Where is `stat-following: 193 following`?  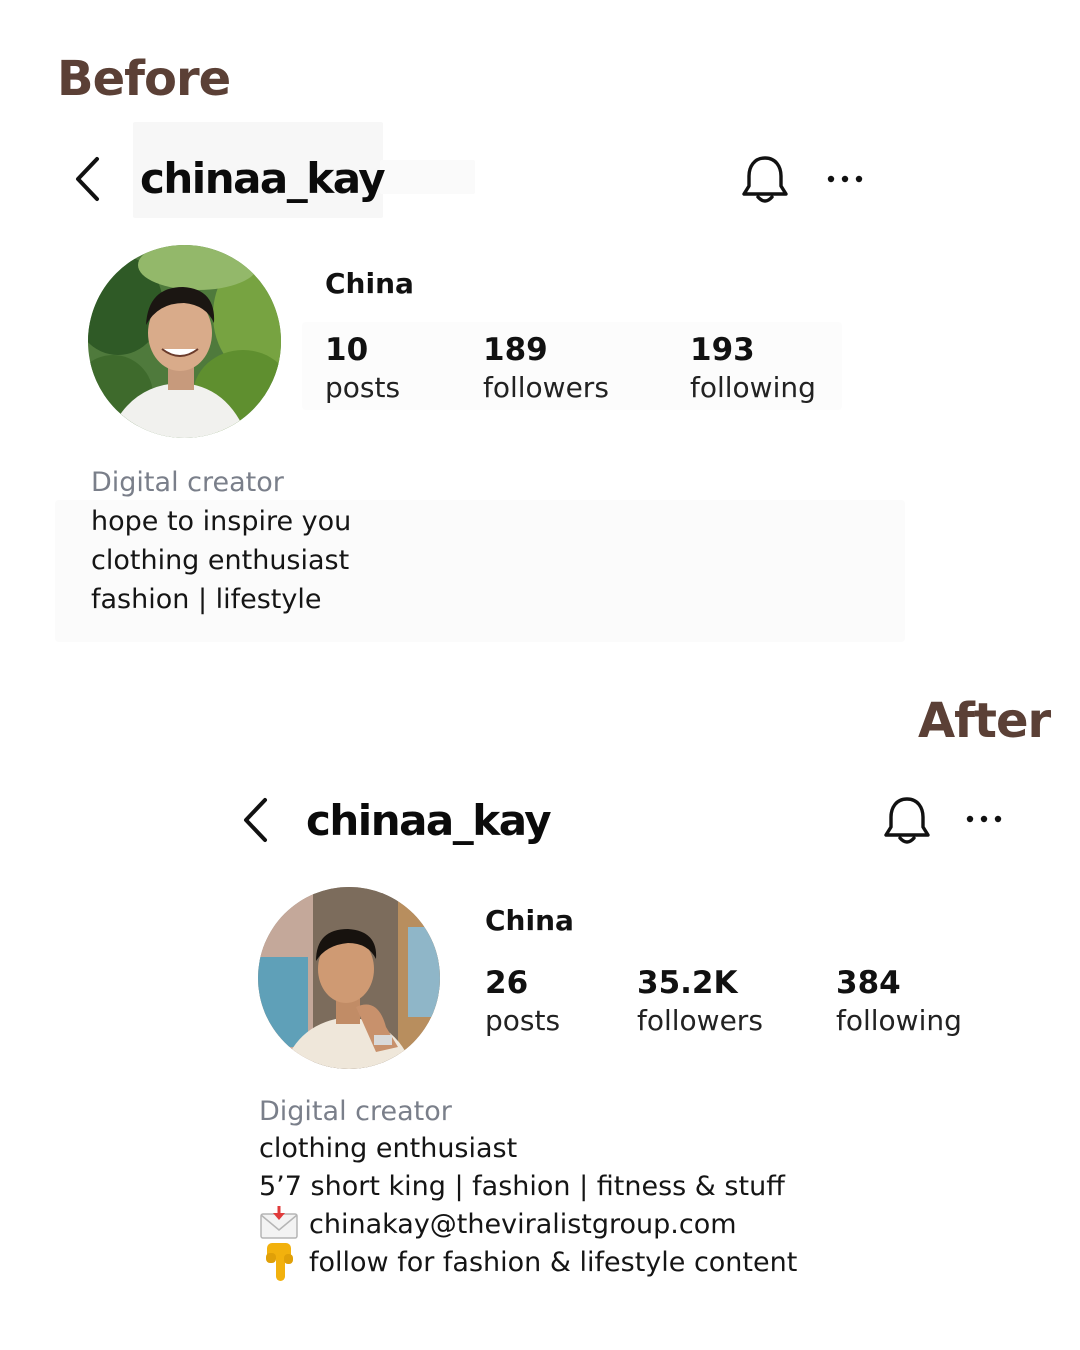 stat-following: 193 following is located at coordinates (753, 368).